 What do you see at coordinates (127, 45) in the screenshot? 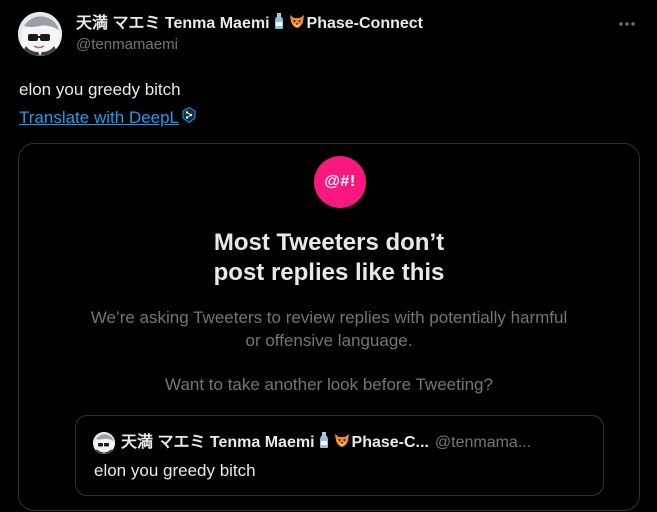
I see `author-handle: @tenmamaemi` at bounding box center [127, 45].